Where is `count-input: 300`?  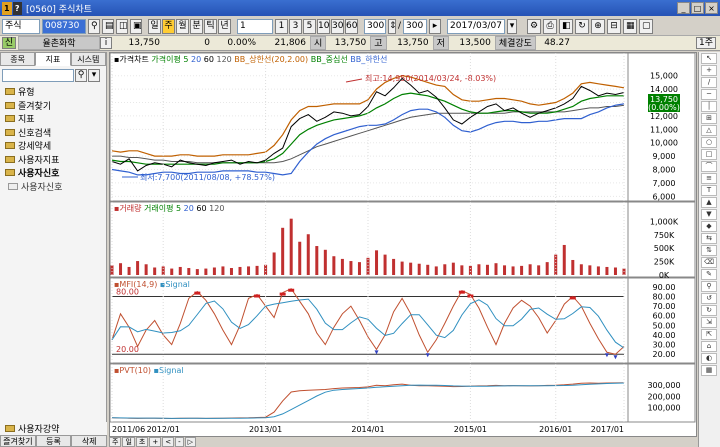
count-input: 300 is located at coordinates (375, 26).